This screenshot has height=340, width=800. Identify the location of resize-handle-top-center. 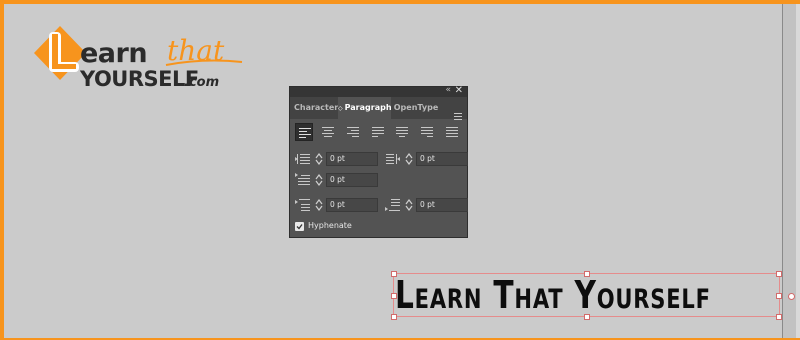
(587, 274).